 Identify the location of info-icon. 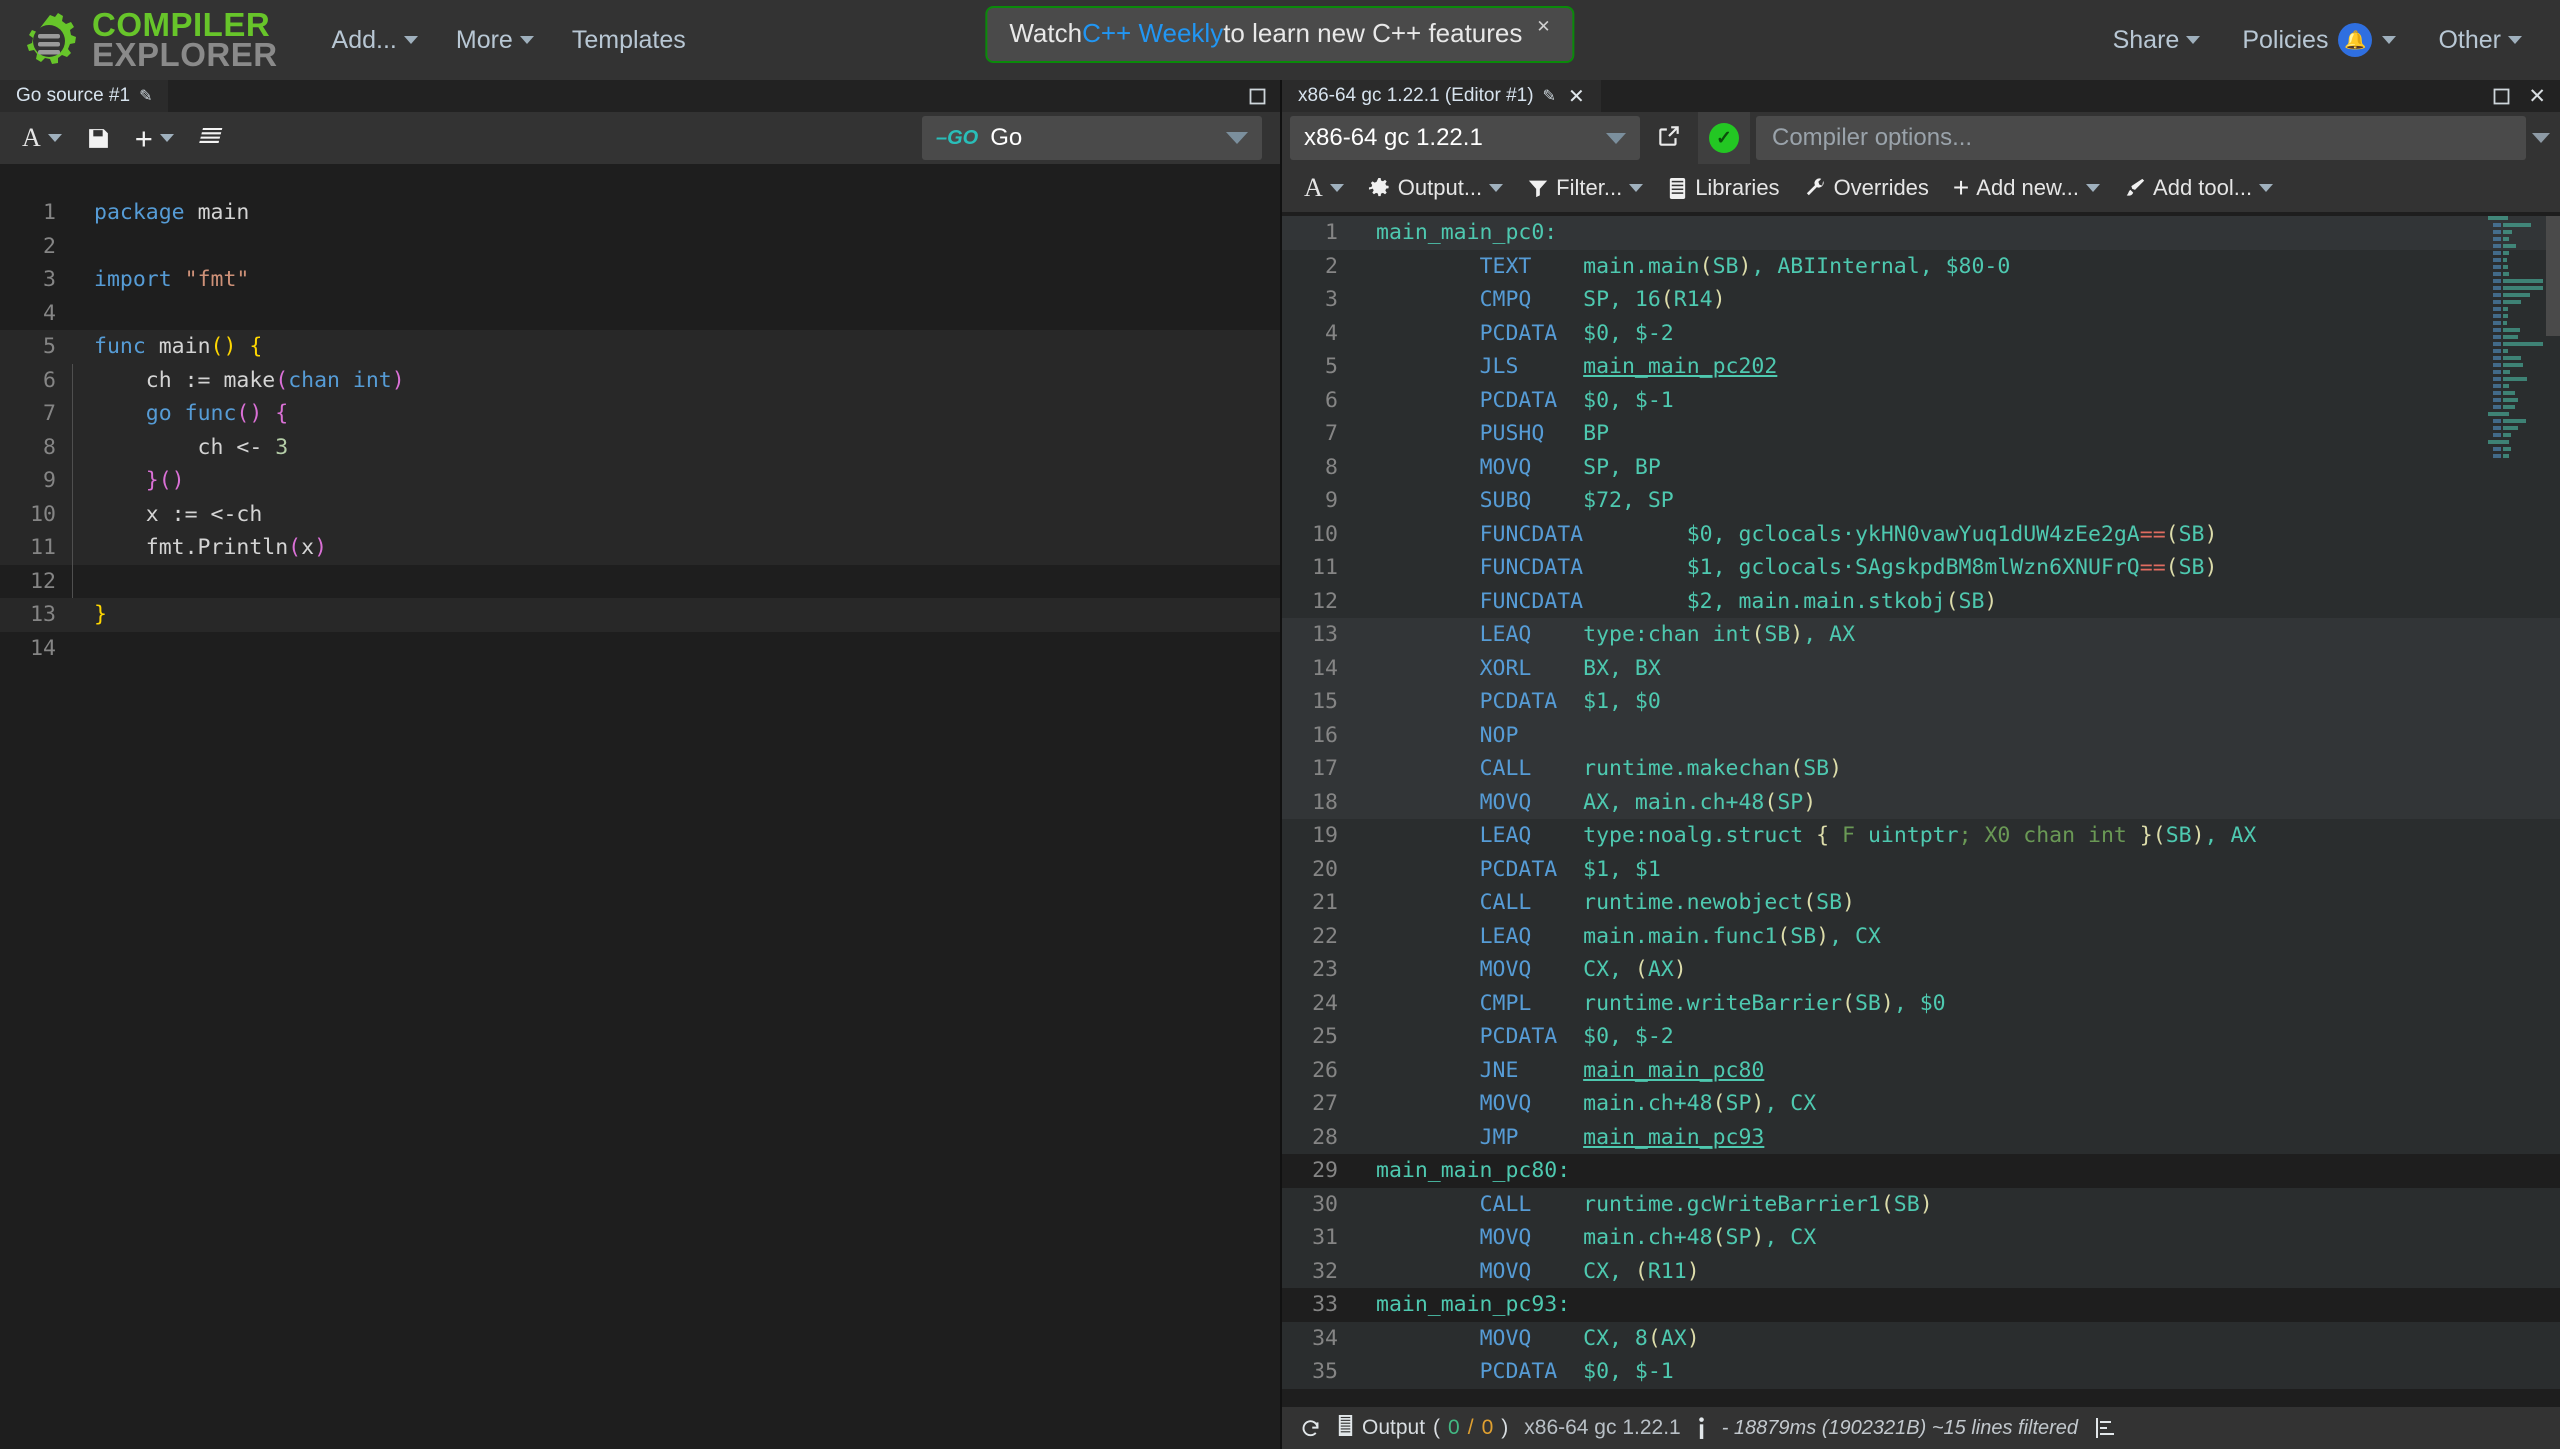
(1701, 1428).